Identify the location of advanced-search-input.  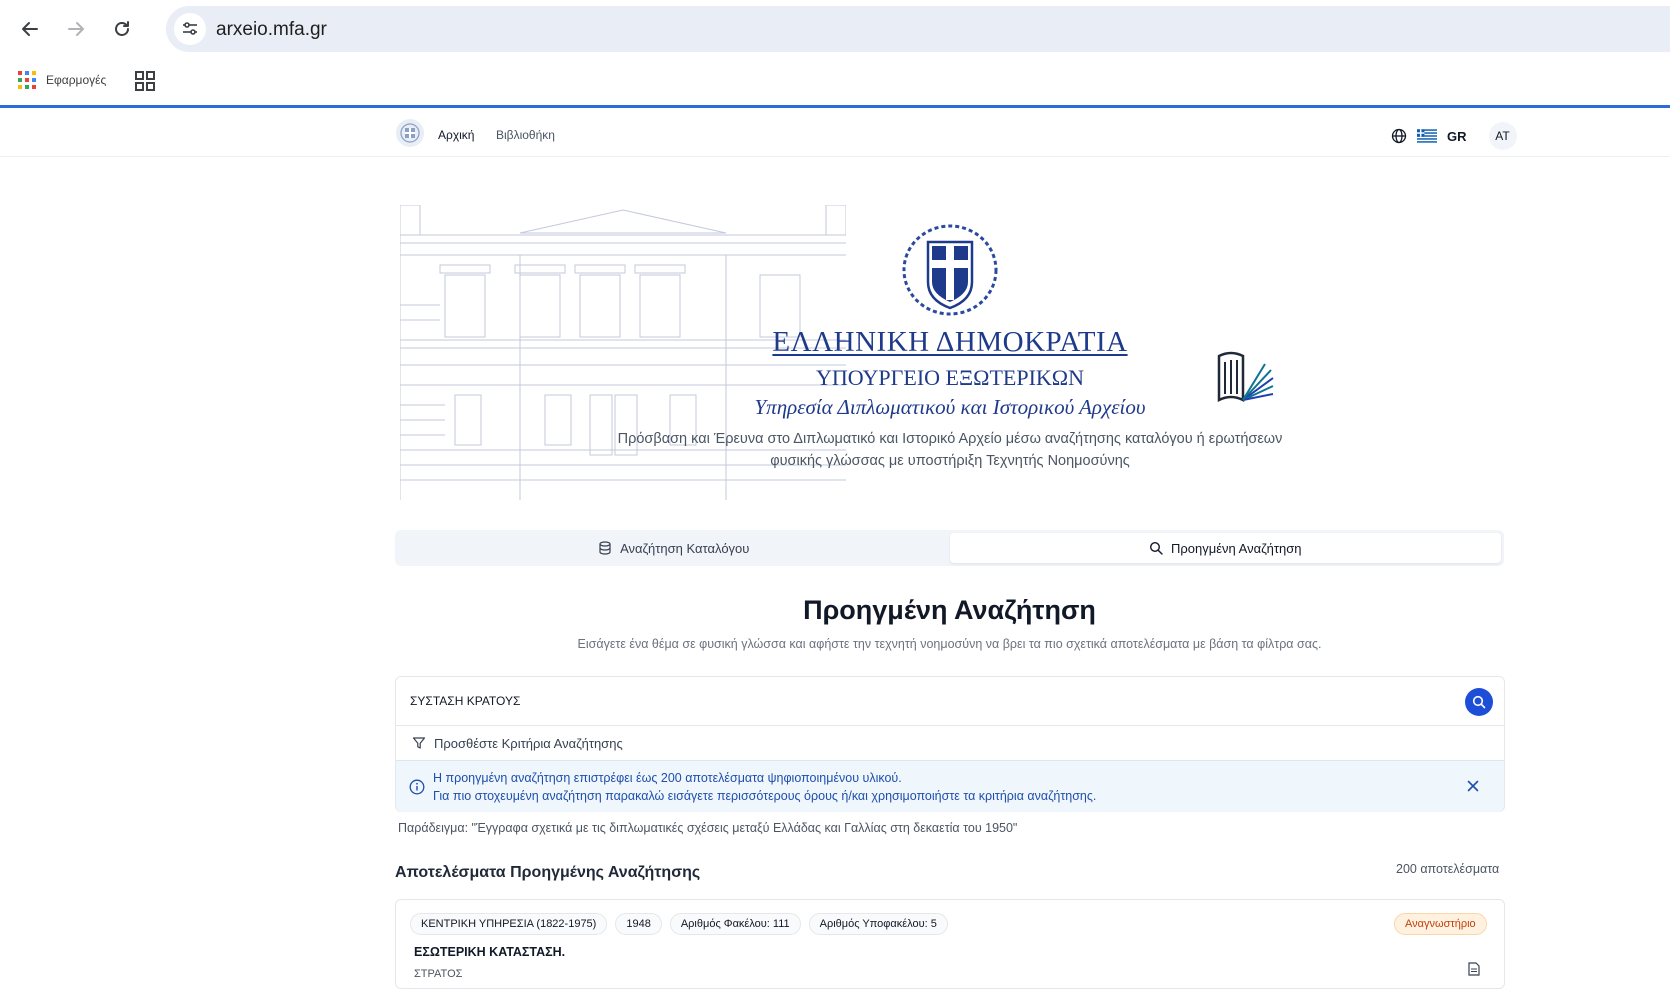
(910, 701).